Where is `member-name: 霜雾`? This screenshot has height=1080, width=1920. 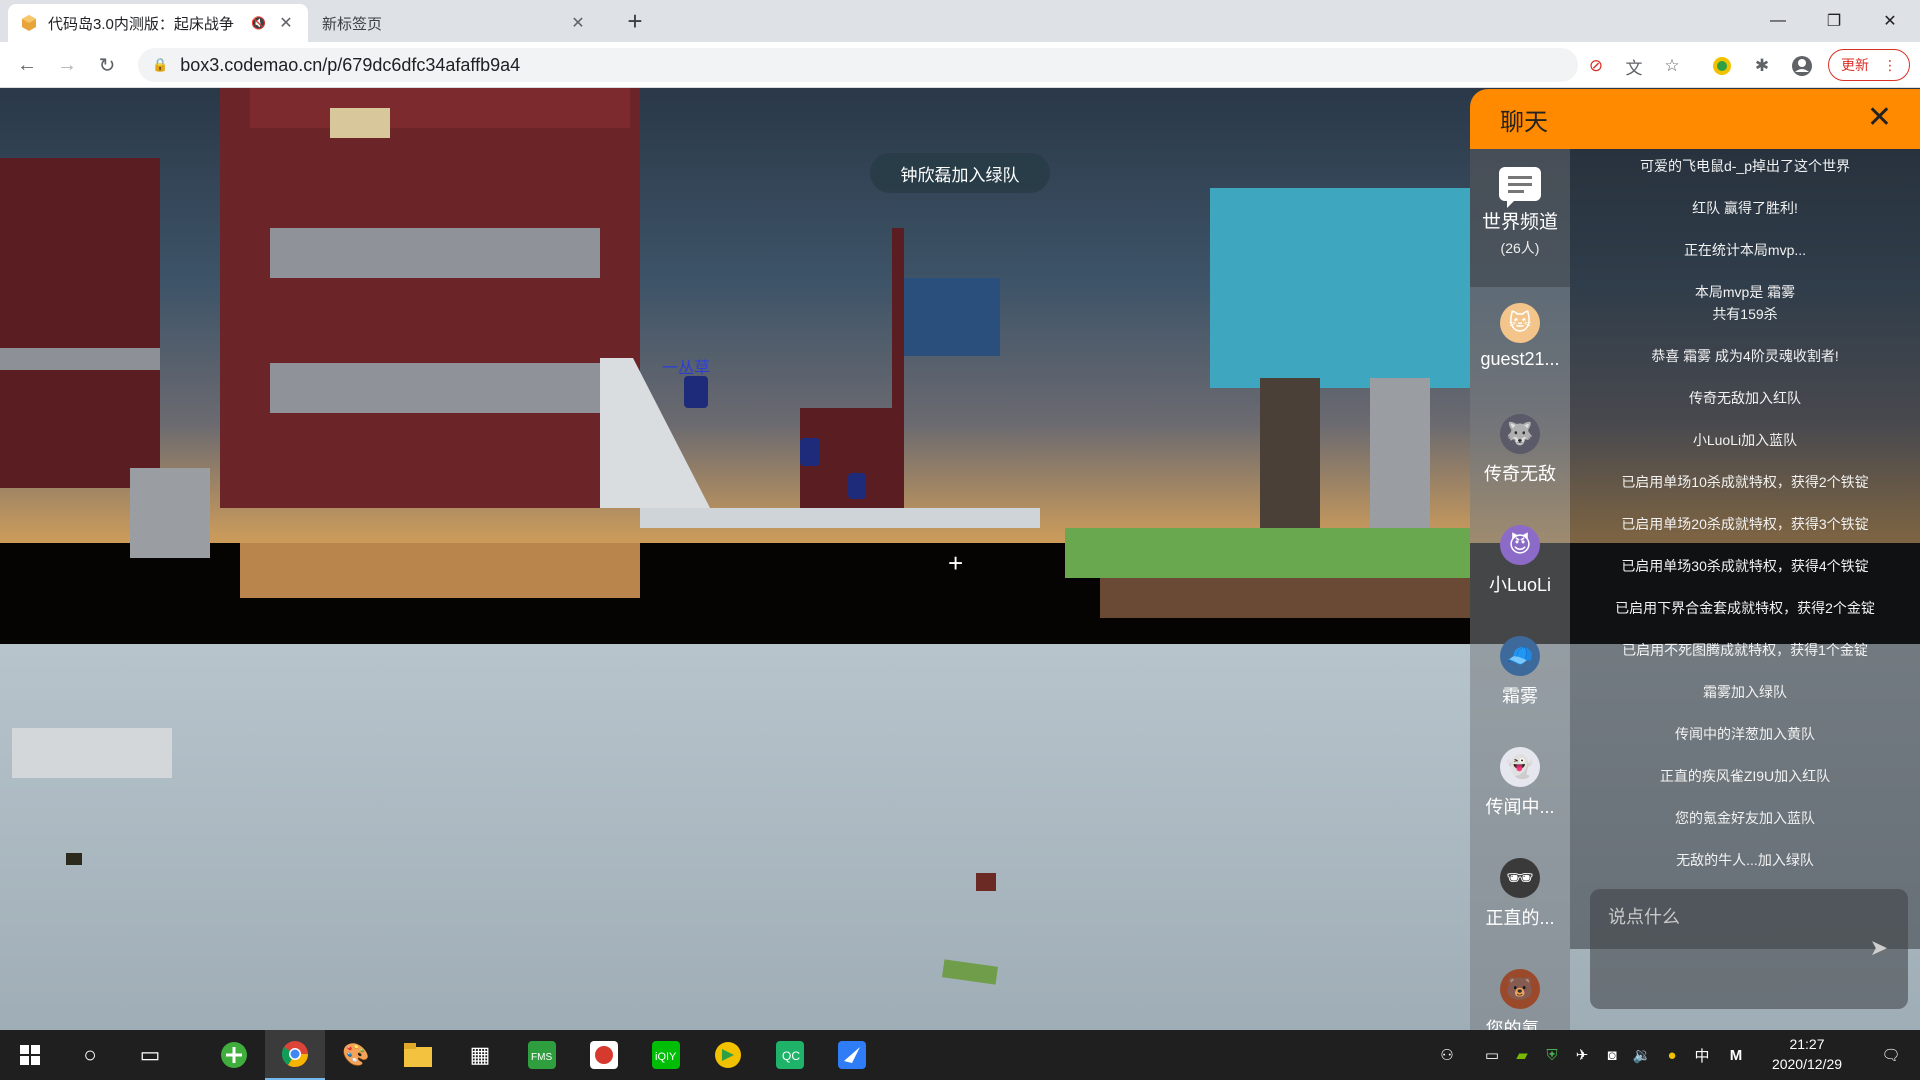 member-name: 霜雾 is located at coordinates (1520, 696).